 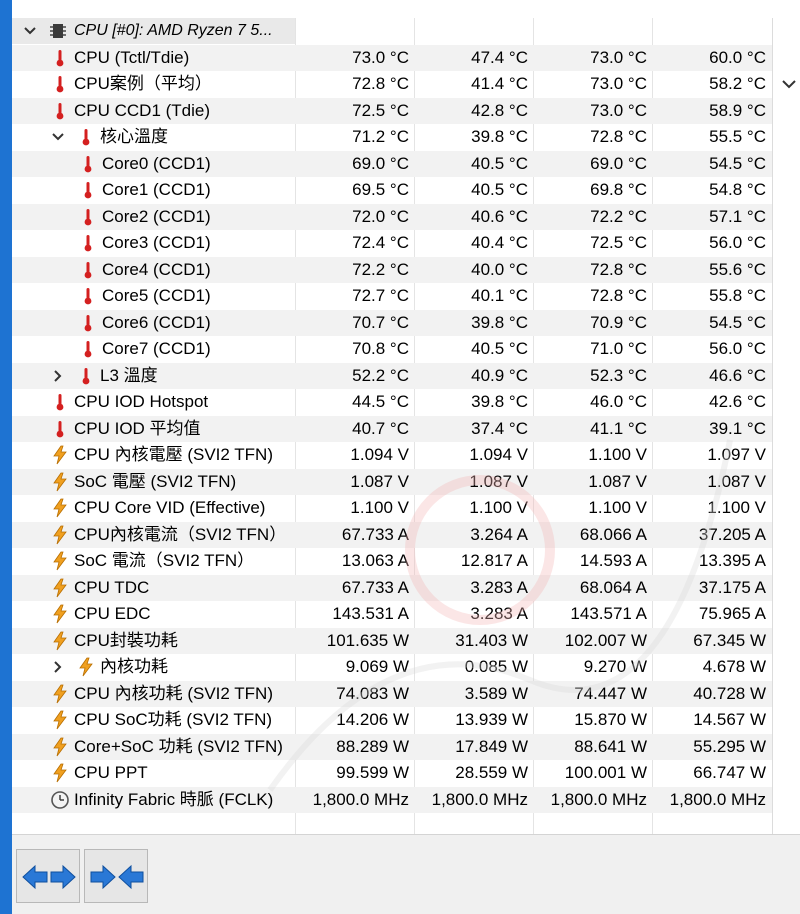 What do you see at coordinates (379, 454) in the screenshot?
I see `current-value: 1.094 V` at bounding box center [379, 454].